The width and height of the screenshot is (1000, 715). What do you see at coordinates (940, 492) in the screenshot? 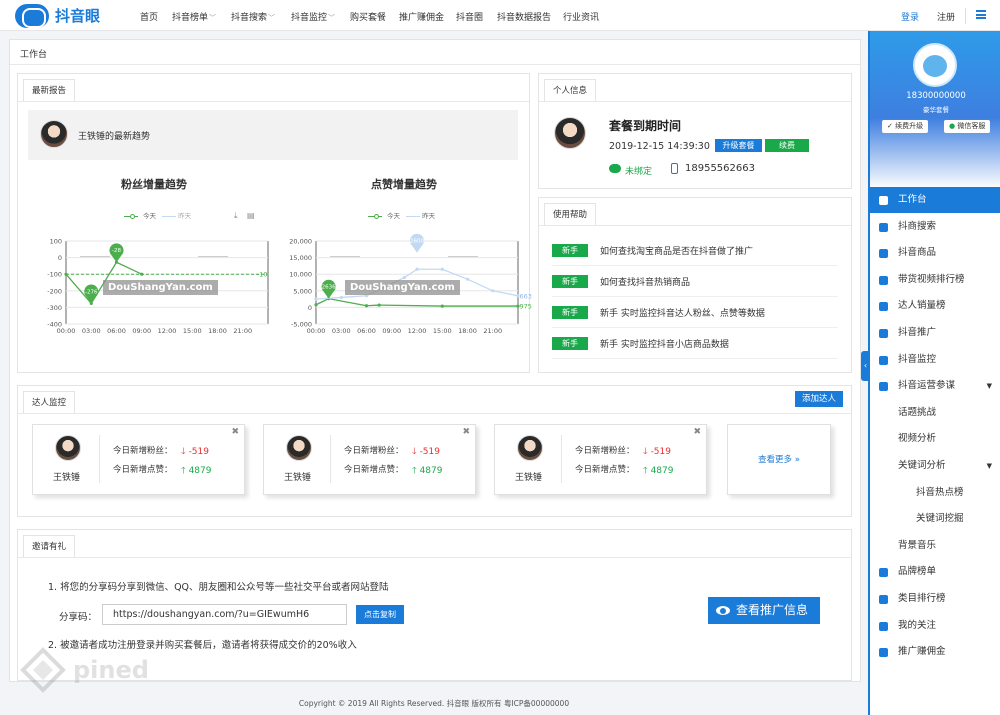
I see `sidebar-item-label: 抖音热点榜` at bounding box center [940, 492].